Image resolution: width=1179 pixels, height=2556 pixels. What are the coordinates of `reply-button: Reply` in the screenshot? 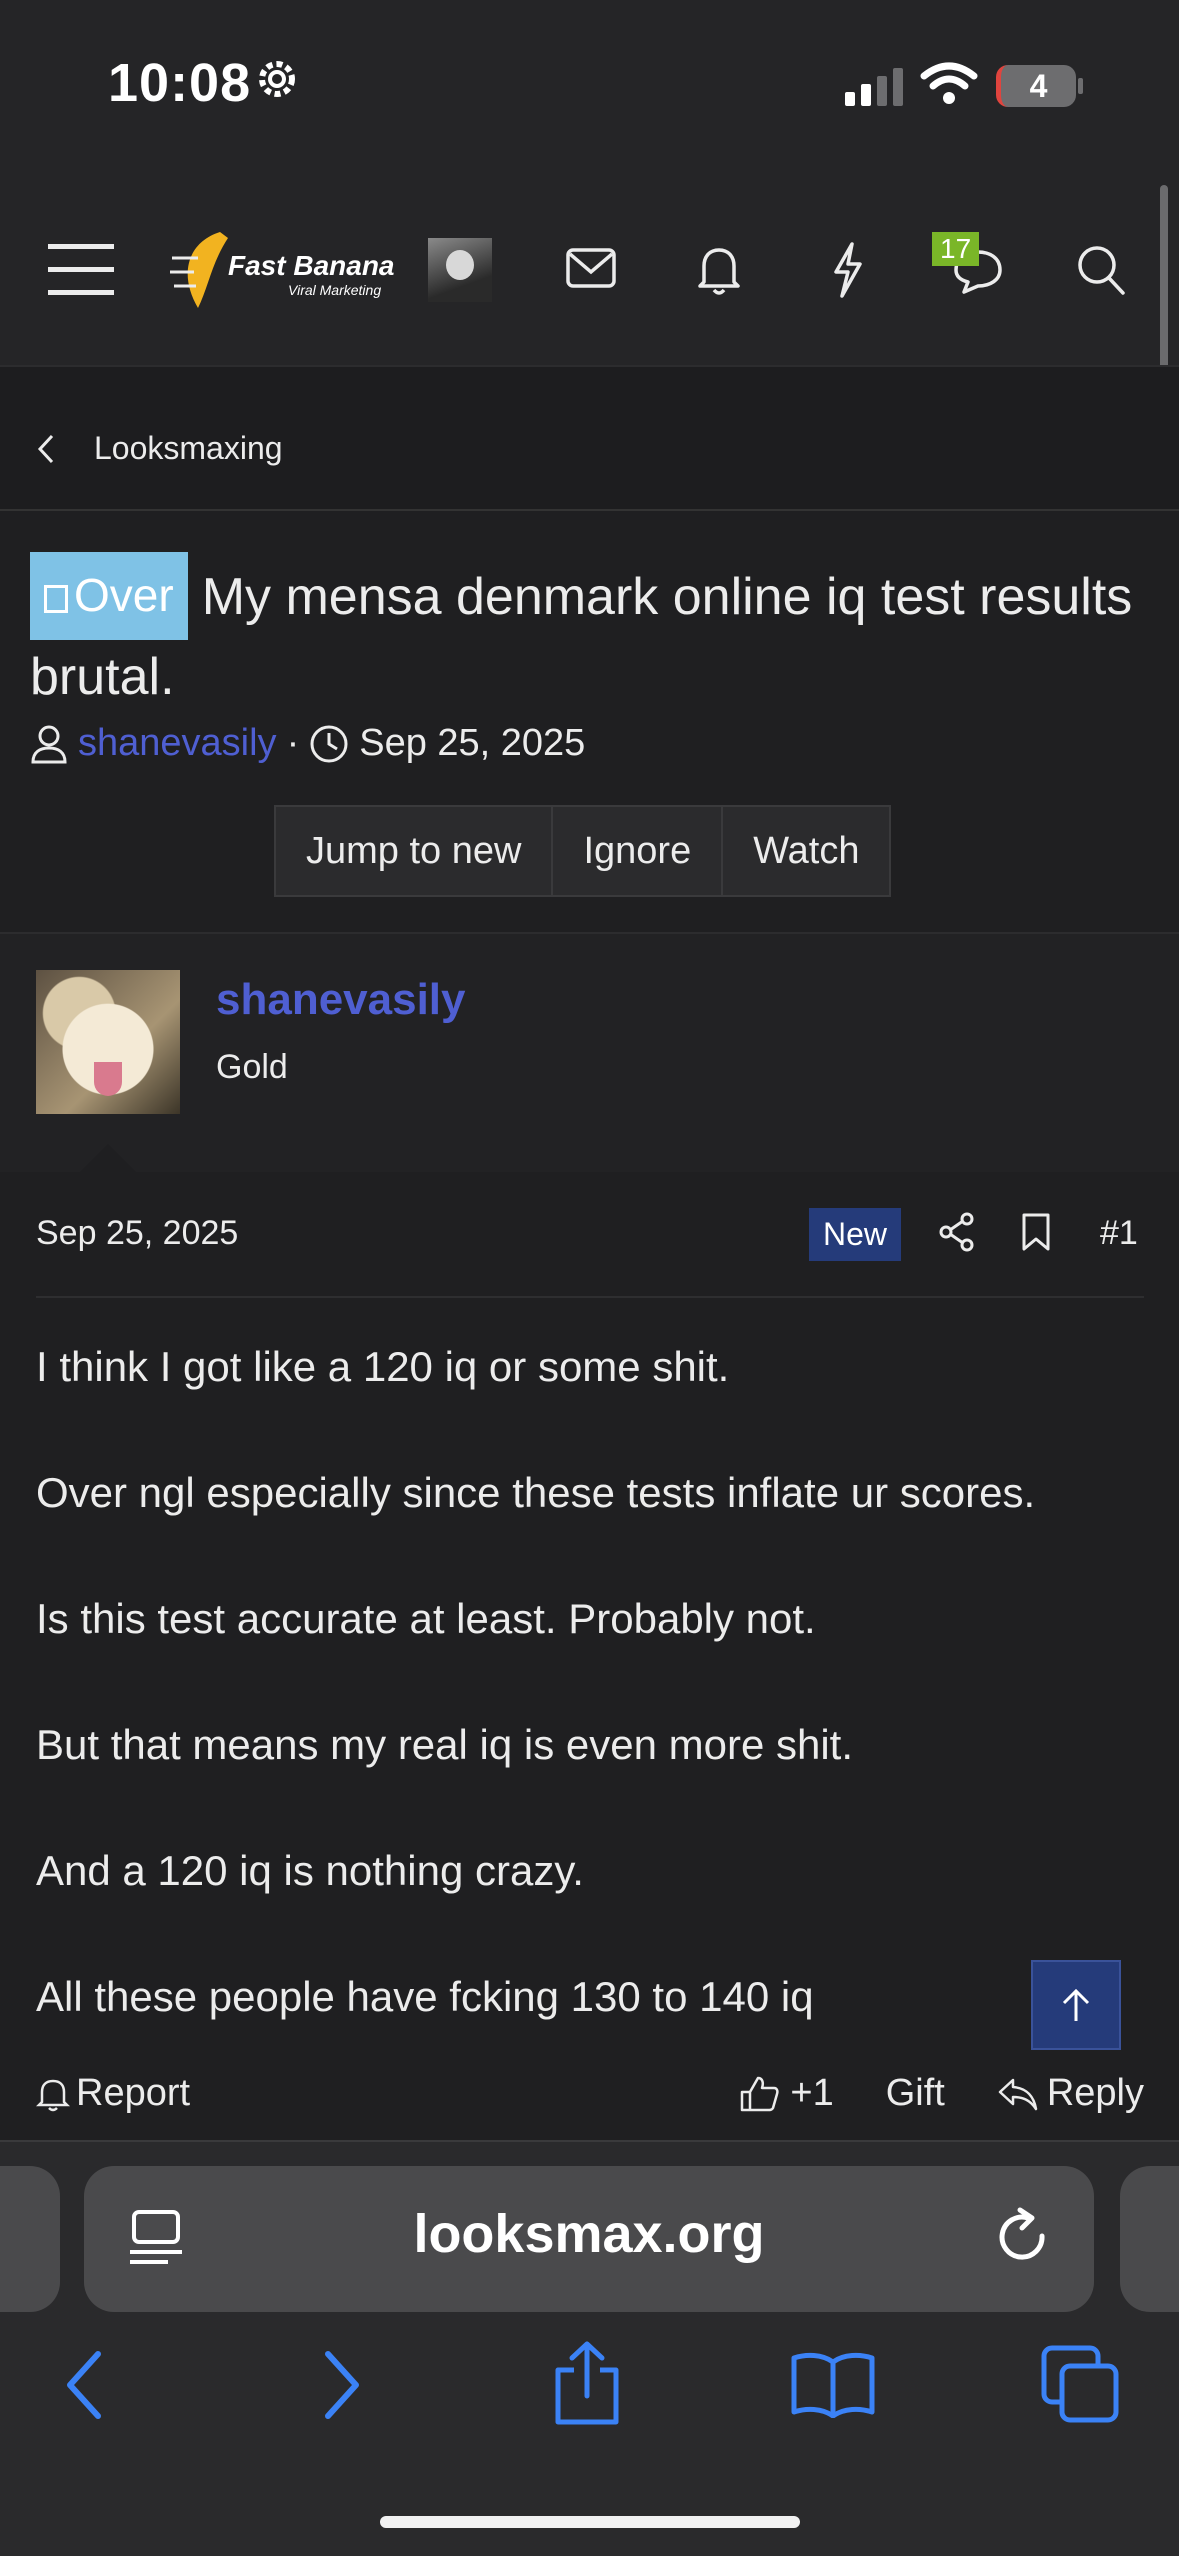 It's located at (1070, 2093).